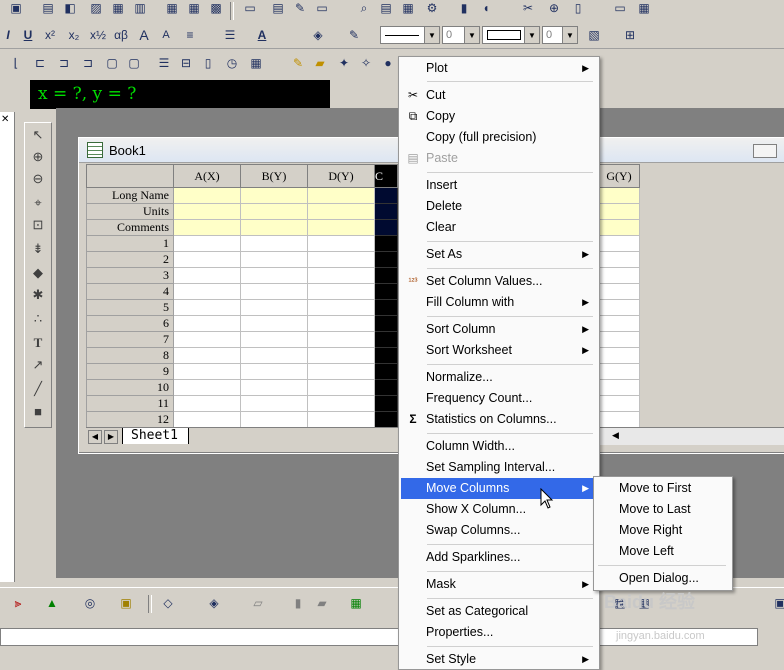 This screenshot has height=670, width=784. I want to click on menu-item-clear: Clear, so click(498, 227).